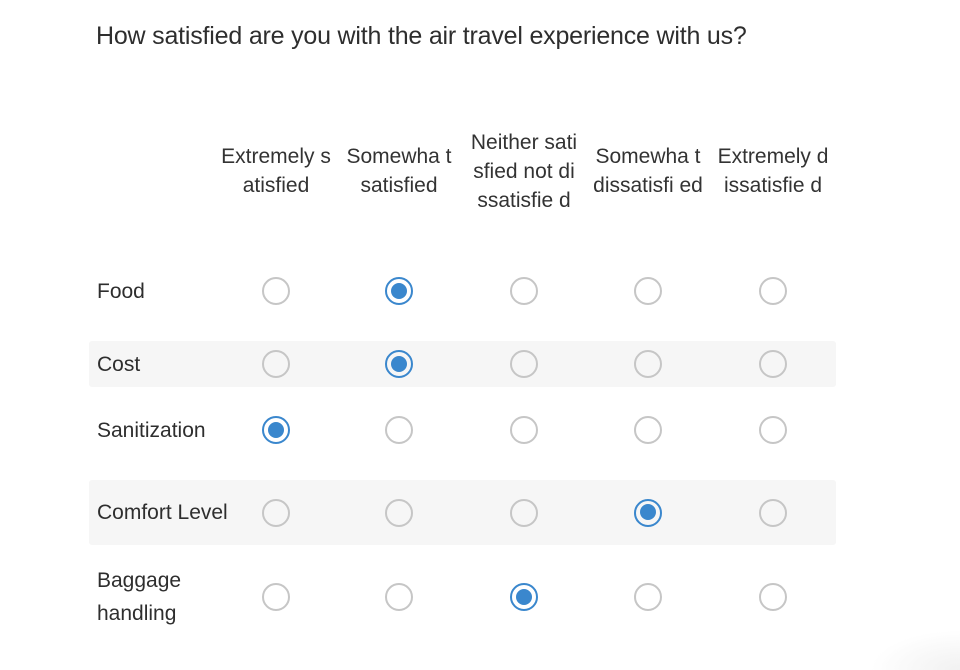 The width and height of the screenshot is (960, 670). What do you see at coordinates (462, 597) in the screenshot?
I see `matrix-row-baggage-handling: Baggage handling` at bounding box center [462, 597].